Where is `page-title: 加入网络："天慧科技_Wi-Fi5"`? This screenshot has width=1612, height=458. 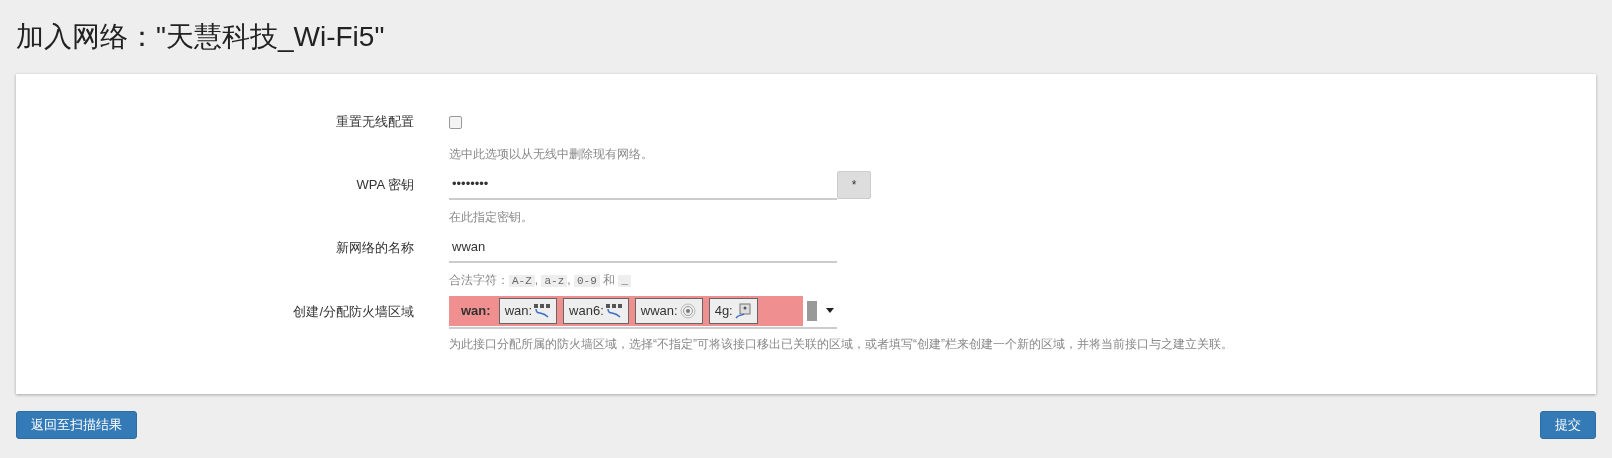
page-title: 加入网络："天慧科技_Wi-Fi5" is located at coordinates (201, 37).